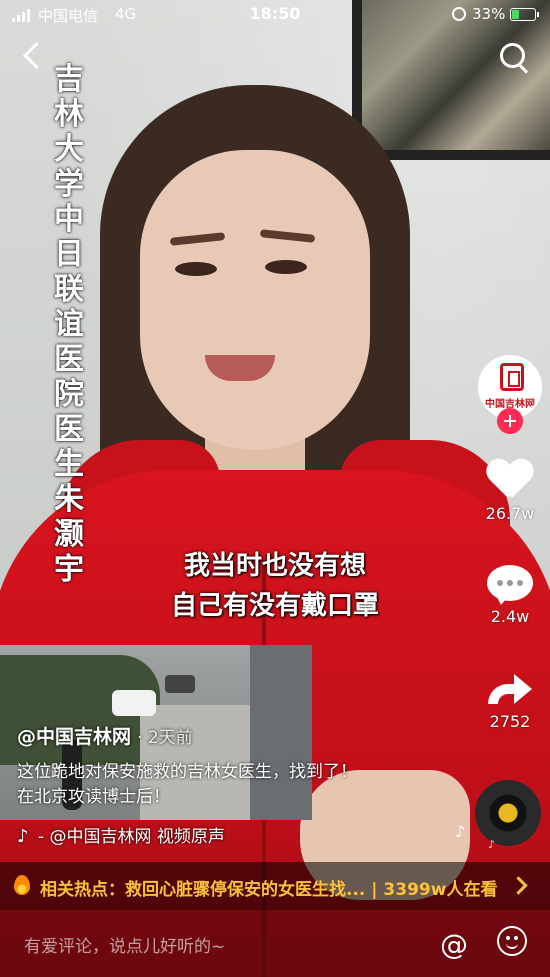 The image size is (550, 977). Describe the element at coordinates (131, 837) in the screenshot. I see `music-title: - @中国吉林网 视频原声` at that location.